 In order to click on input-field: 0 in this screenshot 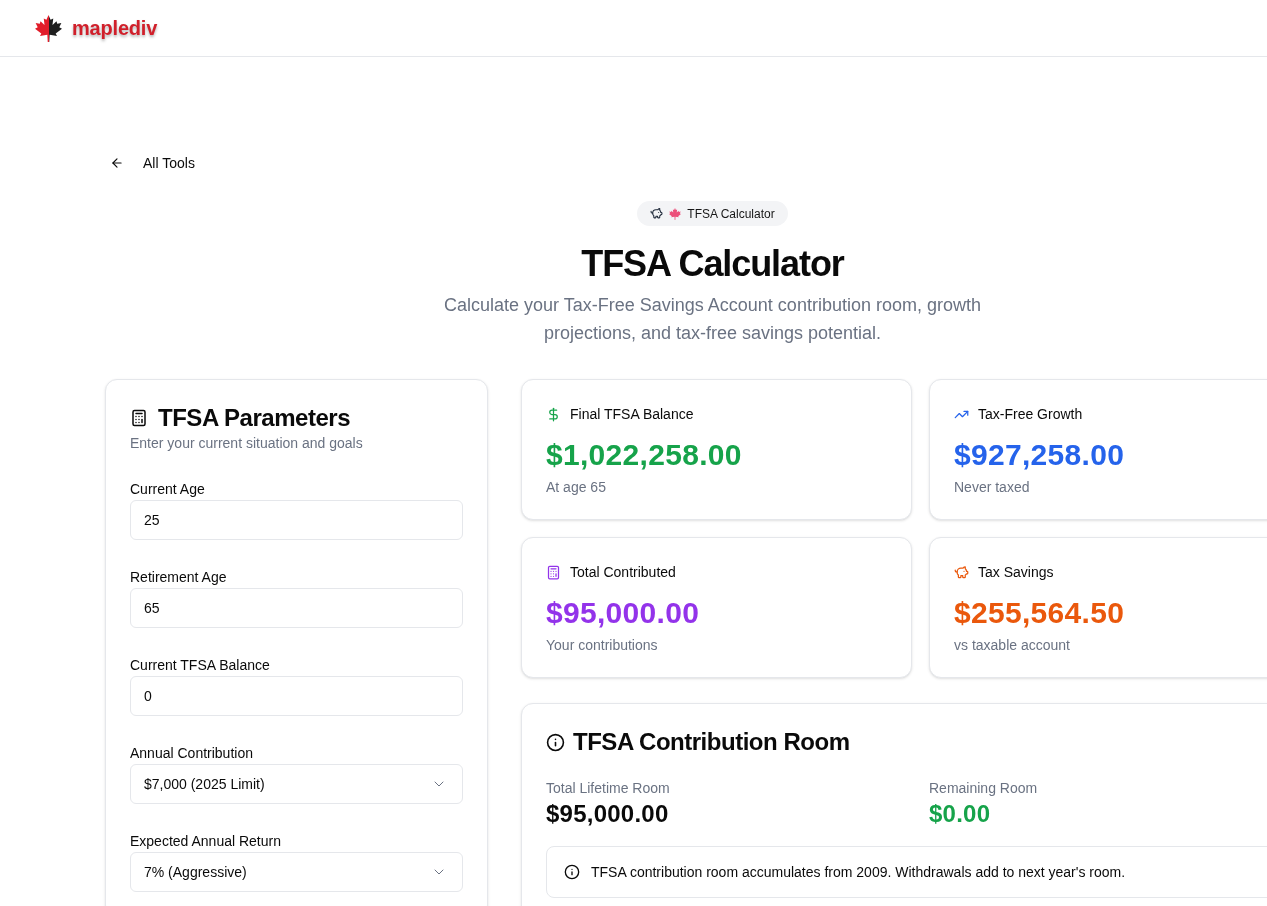, I will do `click(296, 696)`.